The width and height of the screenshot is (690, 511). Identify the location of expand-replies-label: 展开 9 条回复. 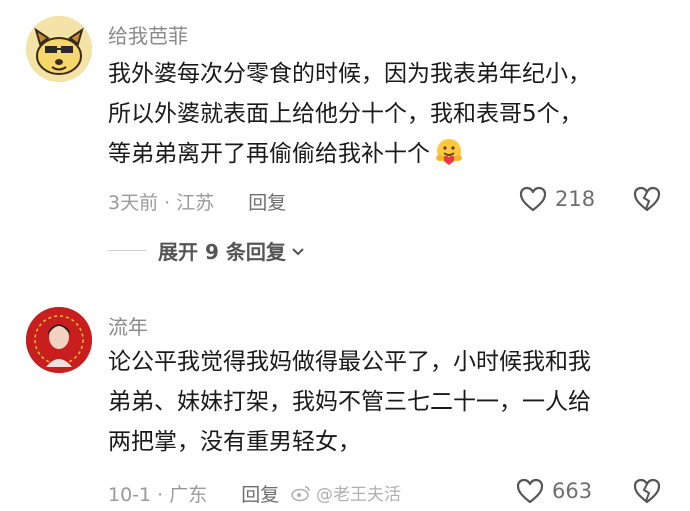
(222, 252).